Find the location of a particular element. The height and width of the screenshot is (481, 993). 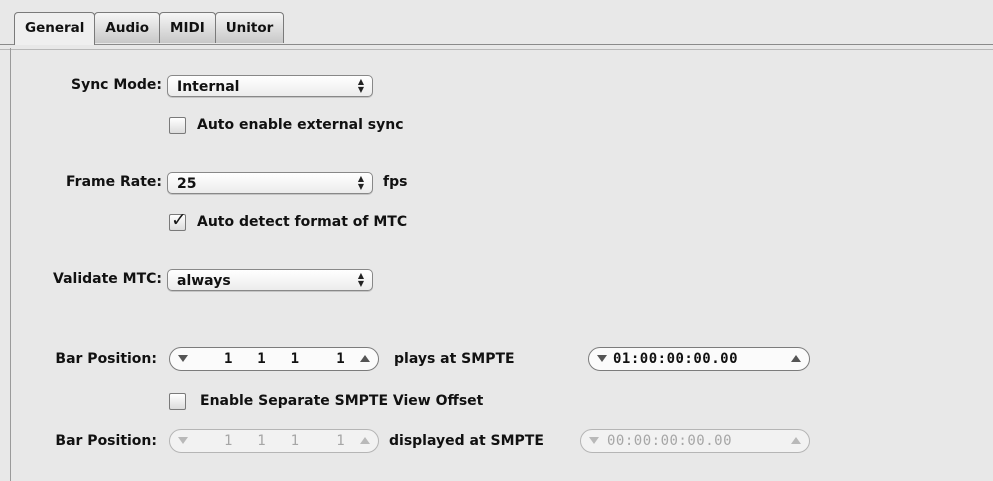

frame-rate-popup: 25 ▲ ▼ is located at coordinates (270, 183).